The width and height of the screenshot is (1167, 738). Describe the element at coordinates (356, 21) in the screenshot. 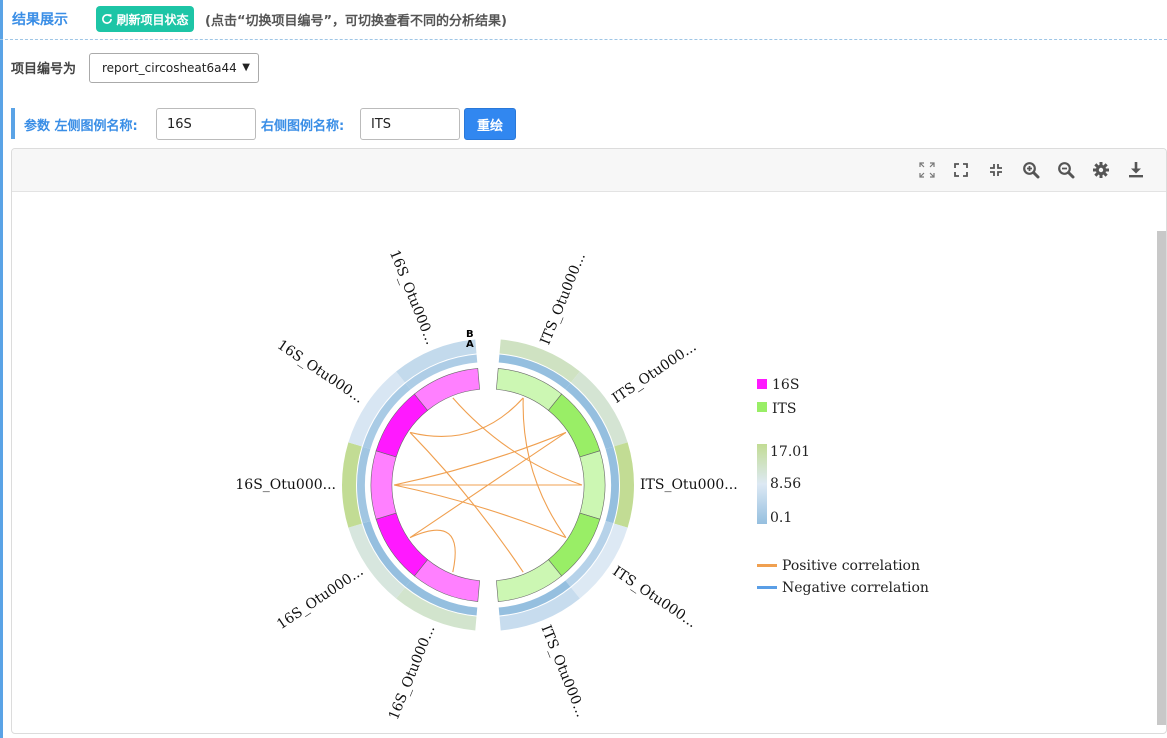

I see `switch-hint: (点击“切换项目编号”，可切换查看不同的分析结果)` at that location.